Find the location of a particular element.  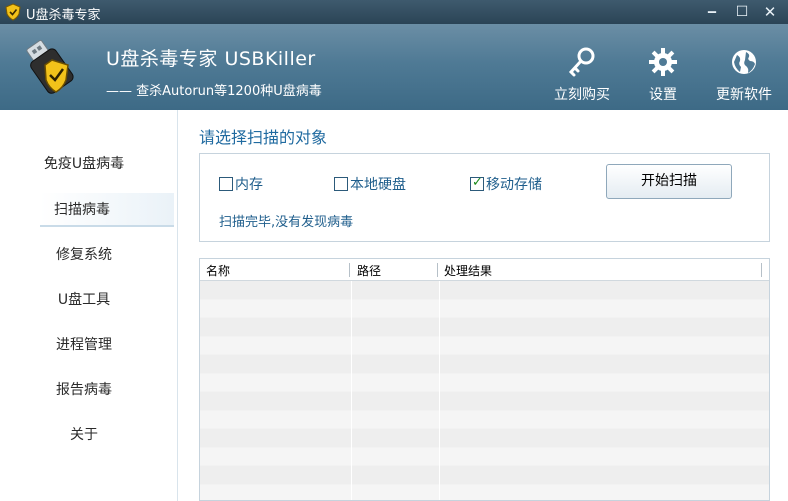

local-disk-checkbox-label: 本地硬盘 is located at coordinates (378, 185).